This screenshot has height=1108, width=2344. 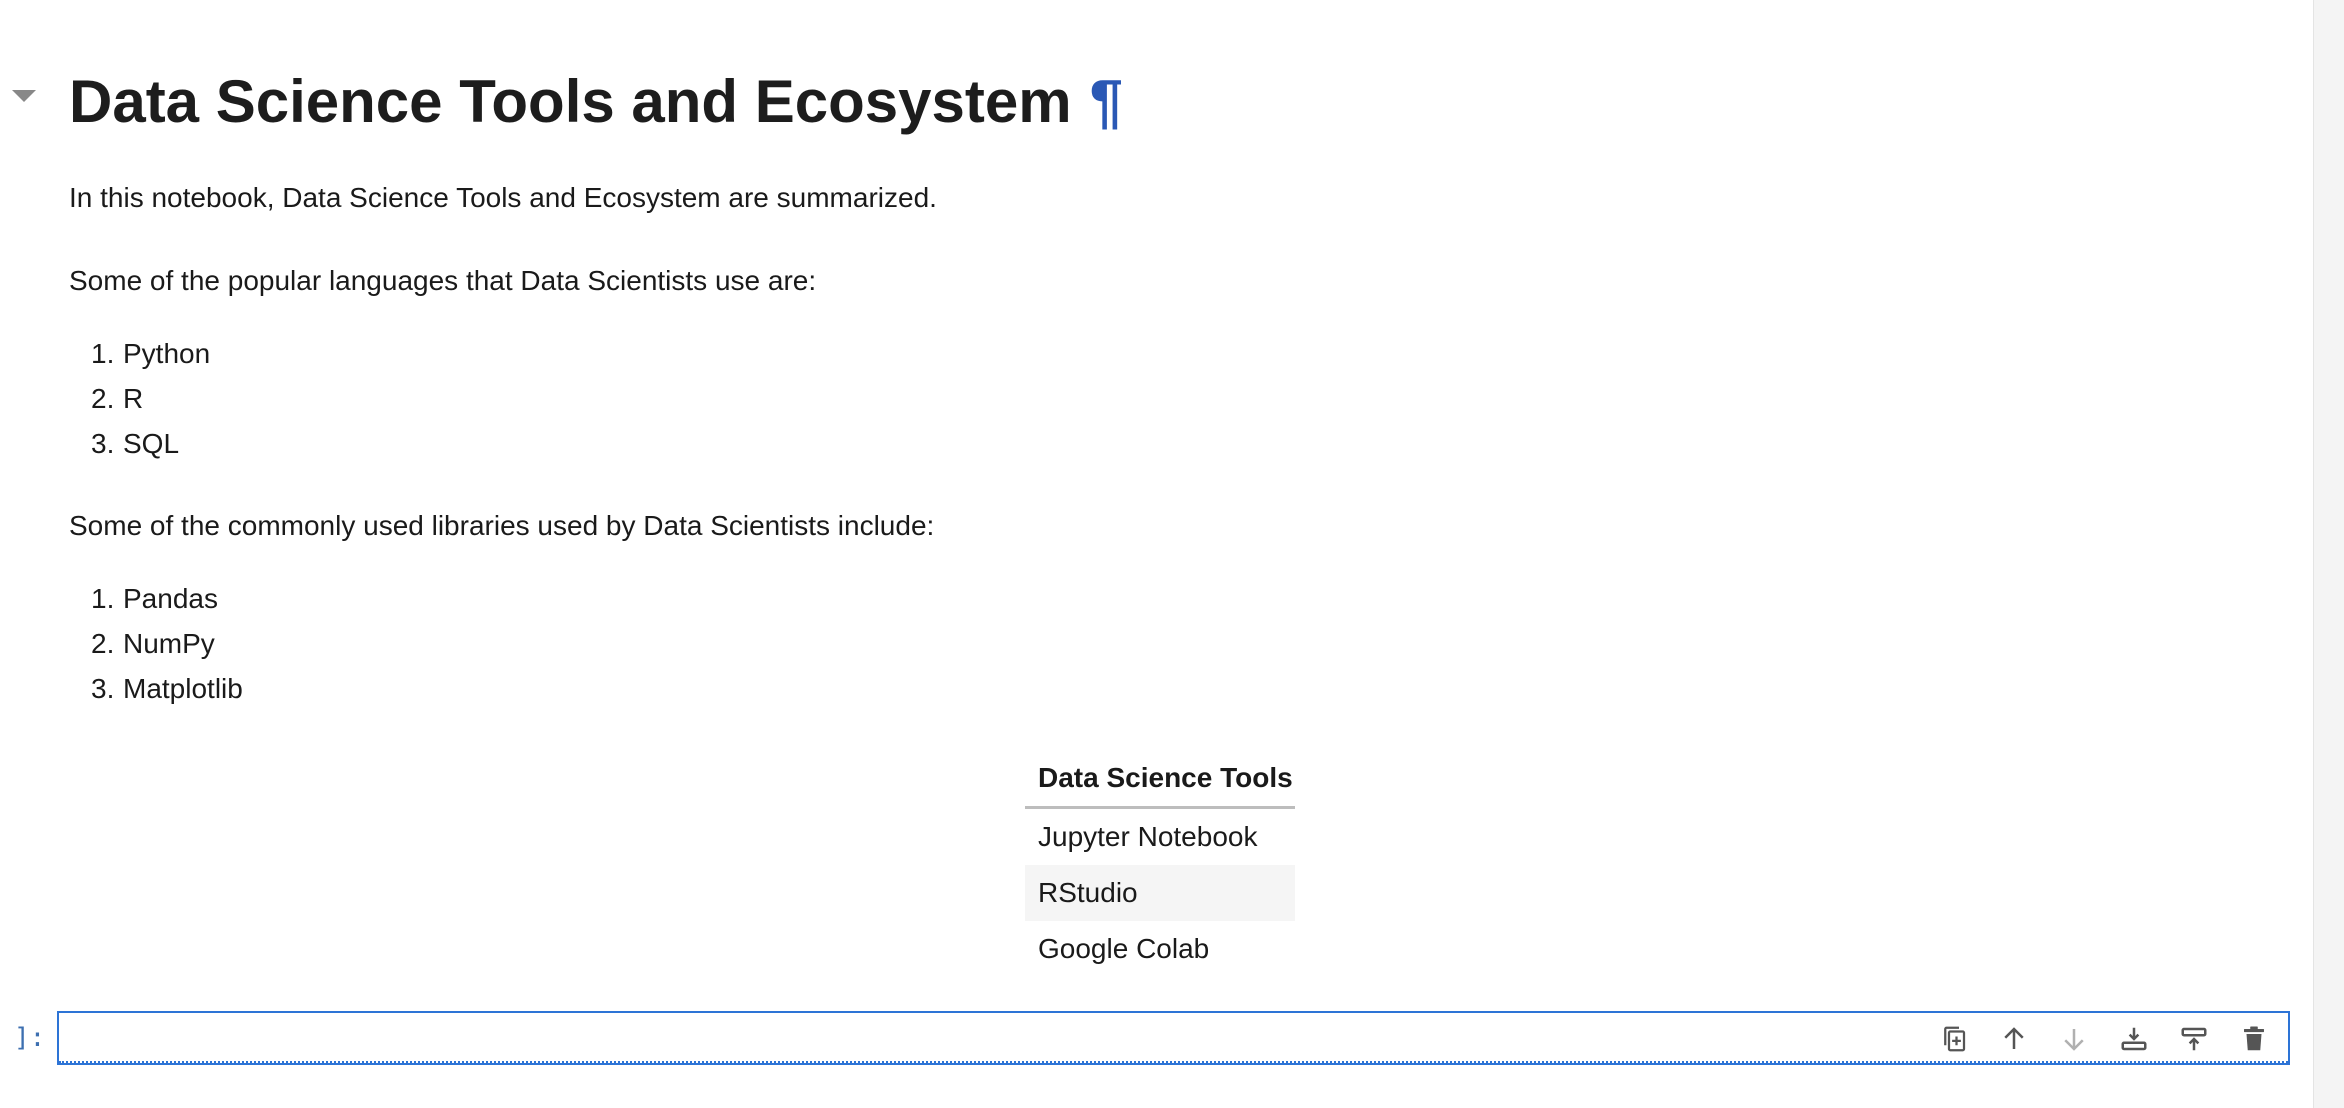 I want to click on heading-text: Data Science Tools and Ecosystem, so click(x=570, y=101).